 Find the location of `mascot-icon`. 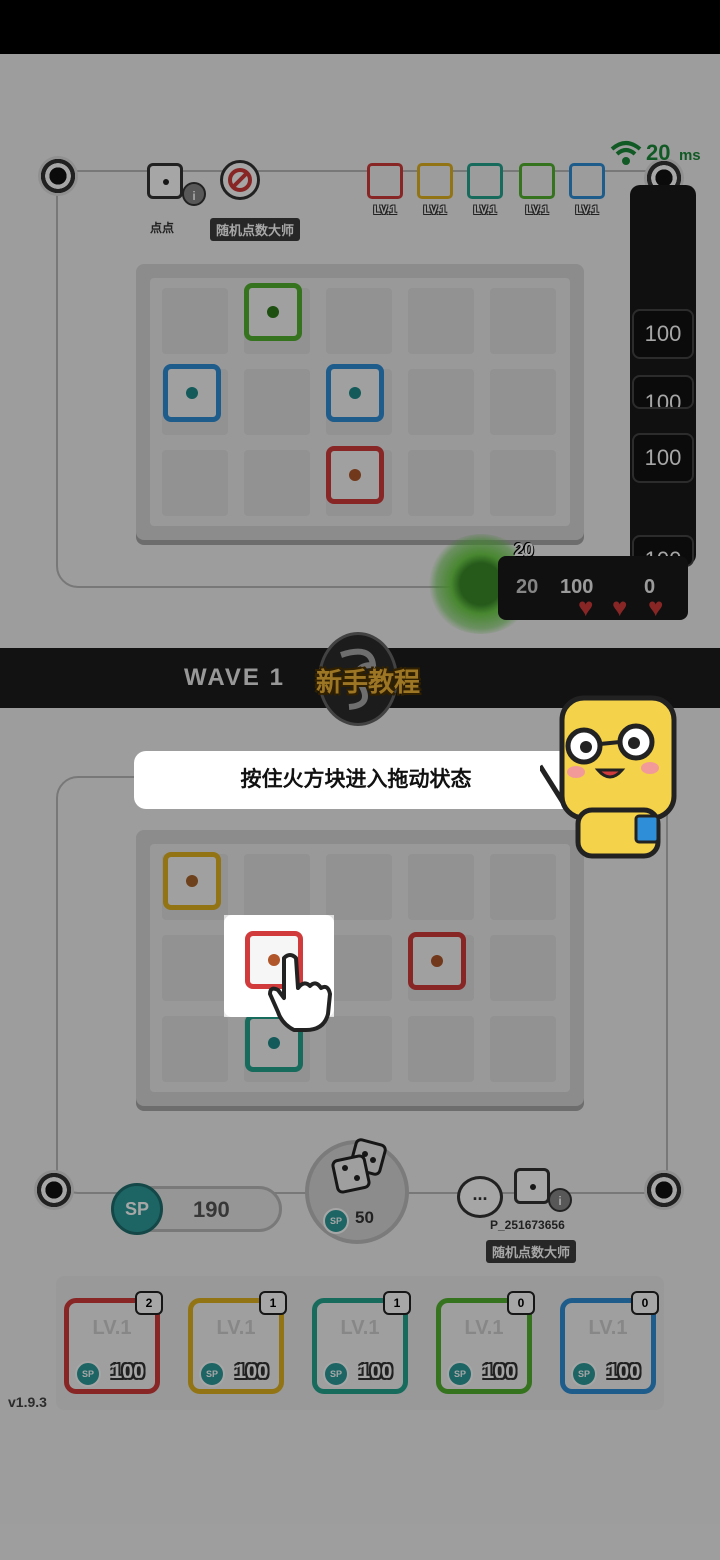

mascot-icon is located at coordinates (608, 777).